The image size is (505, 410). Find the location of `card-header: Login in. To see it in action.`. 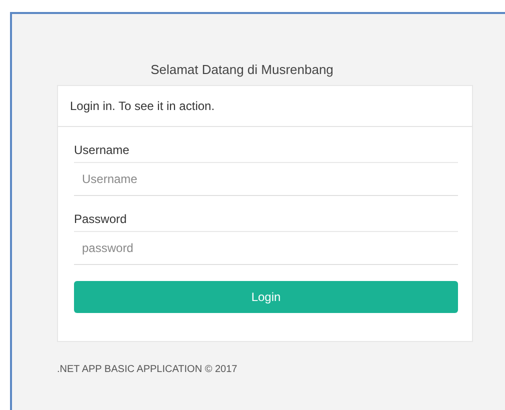

card-header: Login in. To see it in action. is located at coordinates (265, 106).